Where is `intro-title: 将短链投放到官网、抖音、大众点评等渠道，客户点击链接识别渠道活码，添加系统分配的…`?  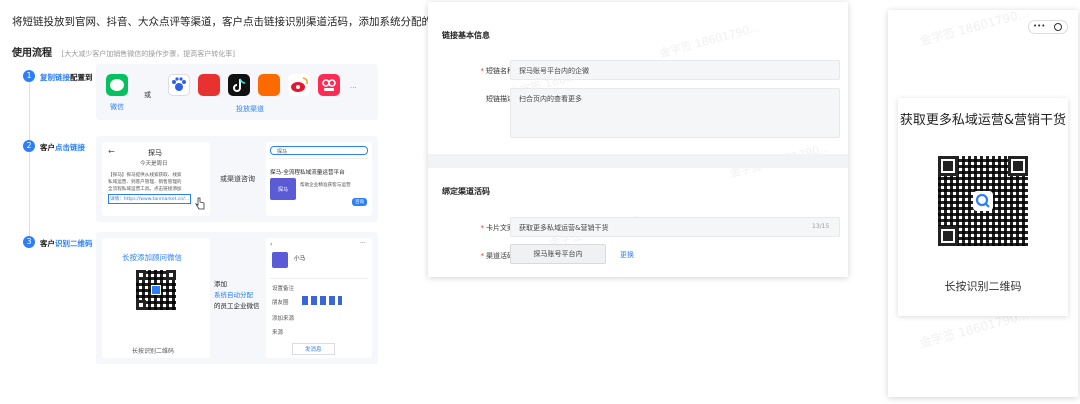 intro-title: 将短链投放到官网、抖音、大众点评等渠道，客户点击链接识别渠道活码，添加系统分配的… is located at coordinates (253, 22).